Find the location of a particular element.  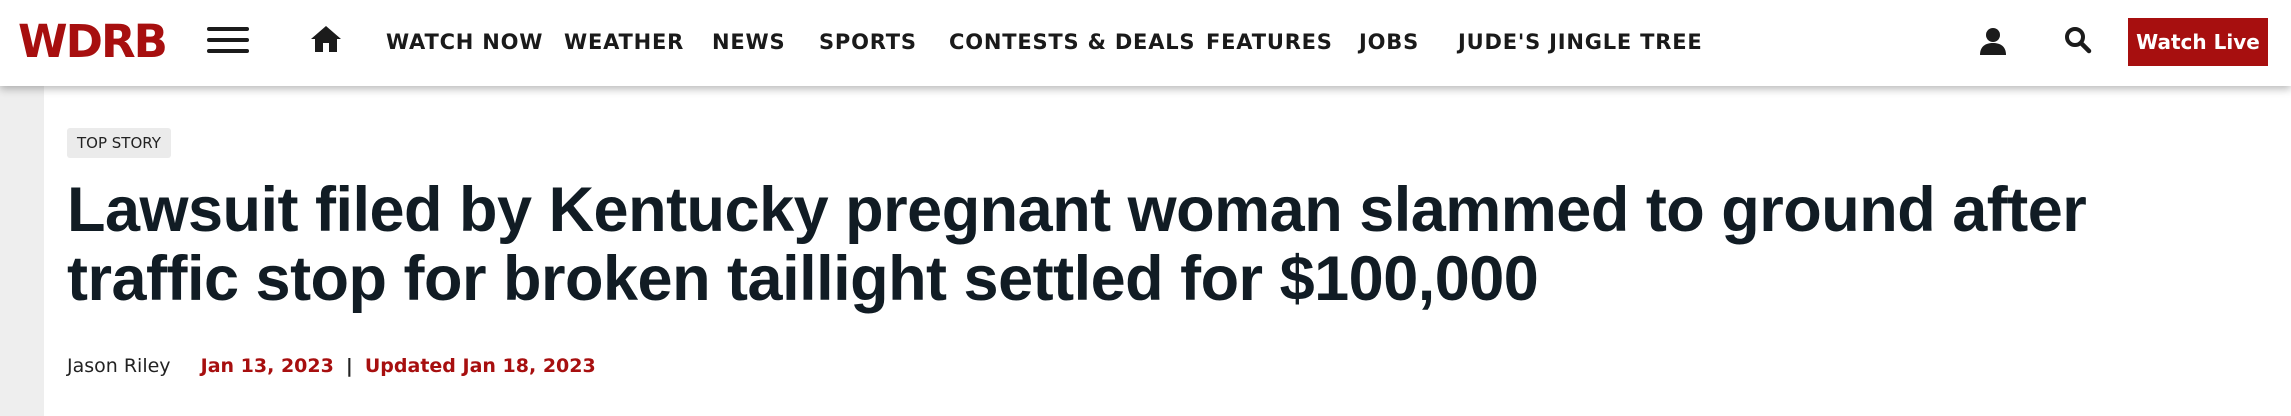

hamburger-menu-icon is located at coordinates (228, 42).